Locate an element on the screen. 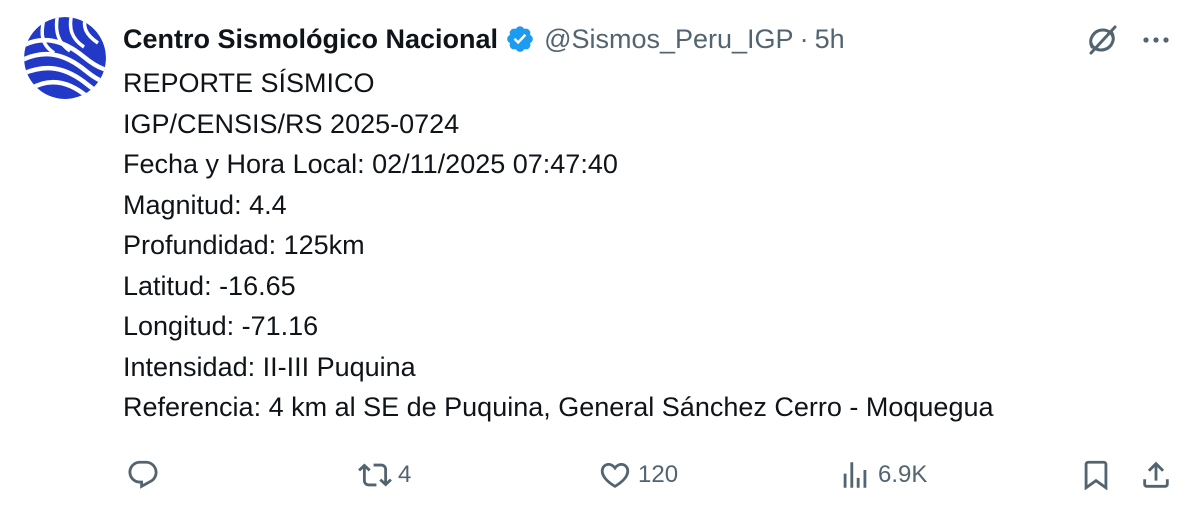 The image size is (1200, 517). retweet-icon is located at coordinates (375, 475).